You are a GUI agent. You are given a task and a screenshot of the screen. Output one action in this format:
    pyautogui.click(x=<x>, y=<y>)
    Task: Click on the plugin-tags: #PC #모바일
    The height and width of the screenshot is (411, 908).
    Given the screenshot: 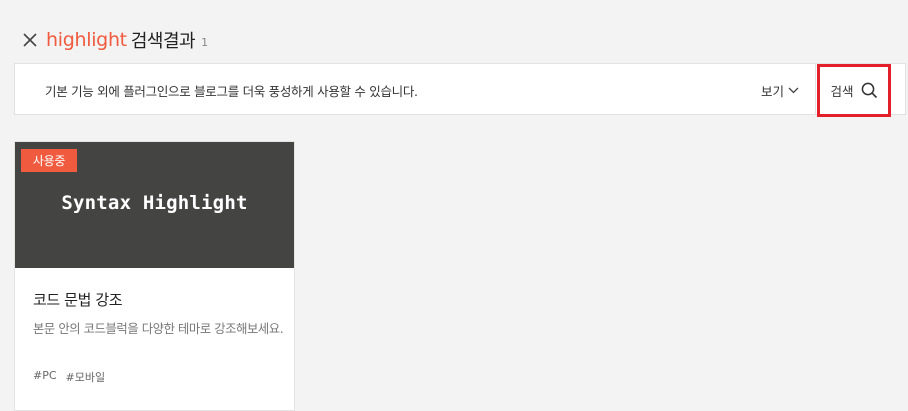 What is the action you would take?
    pyautogui.click(x=73, y=377)
    